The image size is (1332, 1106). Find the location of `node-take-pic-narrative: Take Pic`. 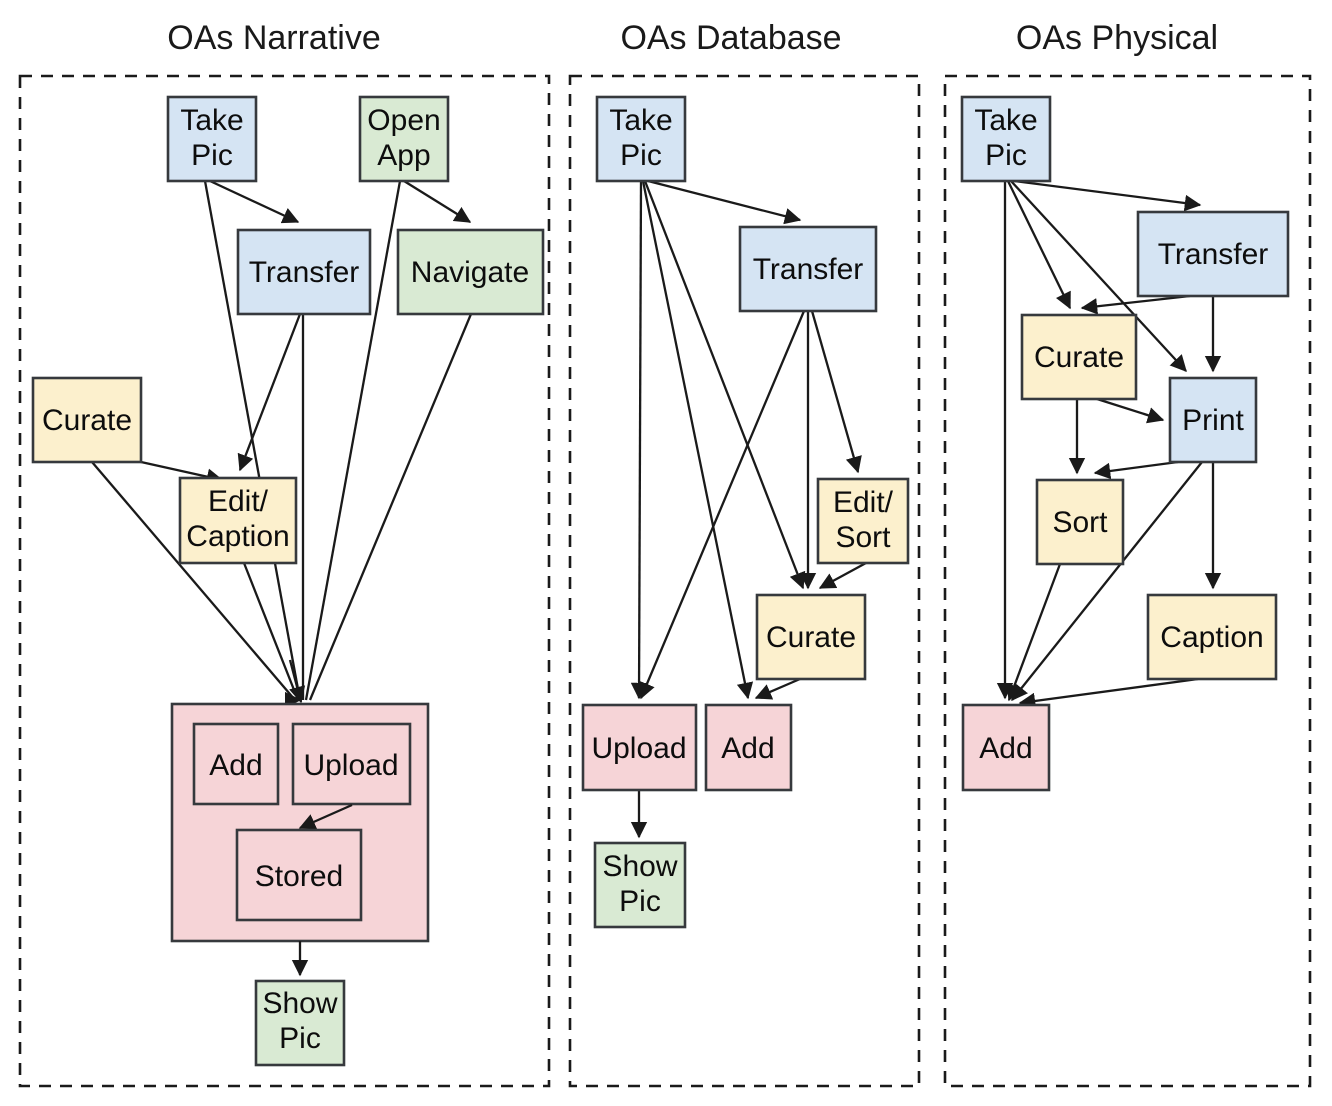

node-take-pic-narrative: Take Pic is located at coordinates (212, 139).